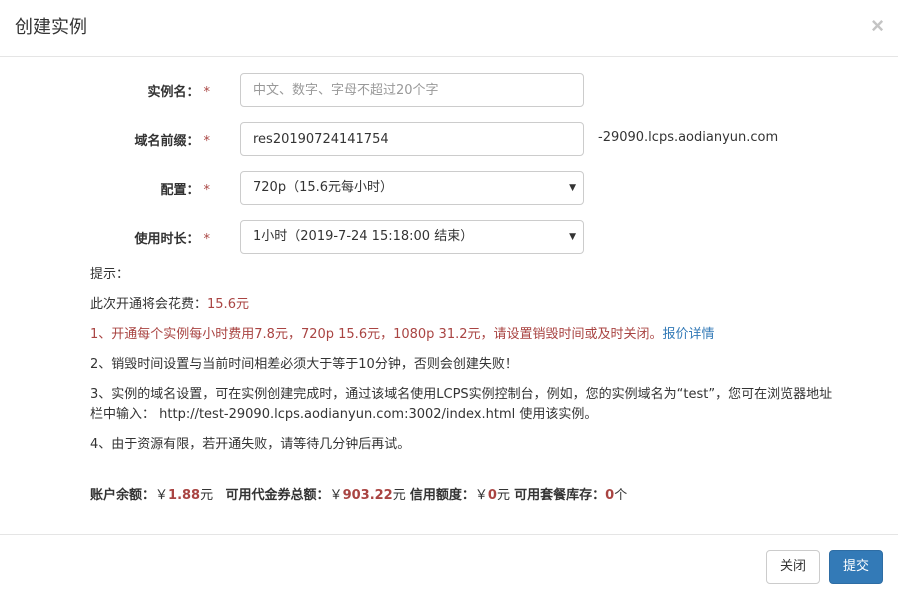 This screenshot has width=898, height=599. Describe the element at coordinates (228, 304) in the screenshot. I see `cost-value: 15.6元` at that location.